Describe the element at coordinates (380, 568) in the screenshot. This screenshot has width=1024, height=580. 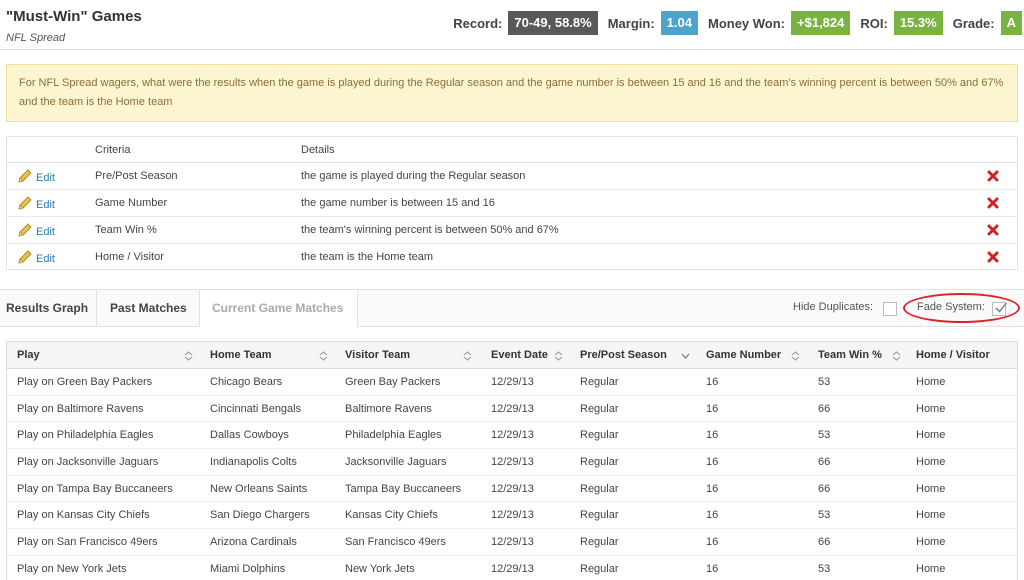
I see `table-cell: New York Jets` at that location.